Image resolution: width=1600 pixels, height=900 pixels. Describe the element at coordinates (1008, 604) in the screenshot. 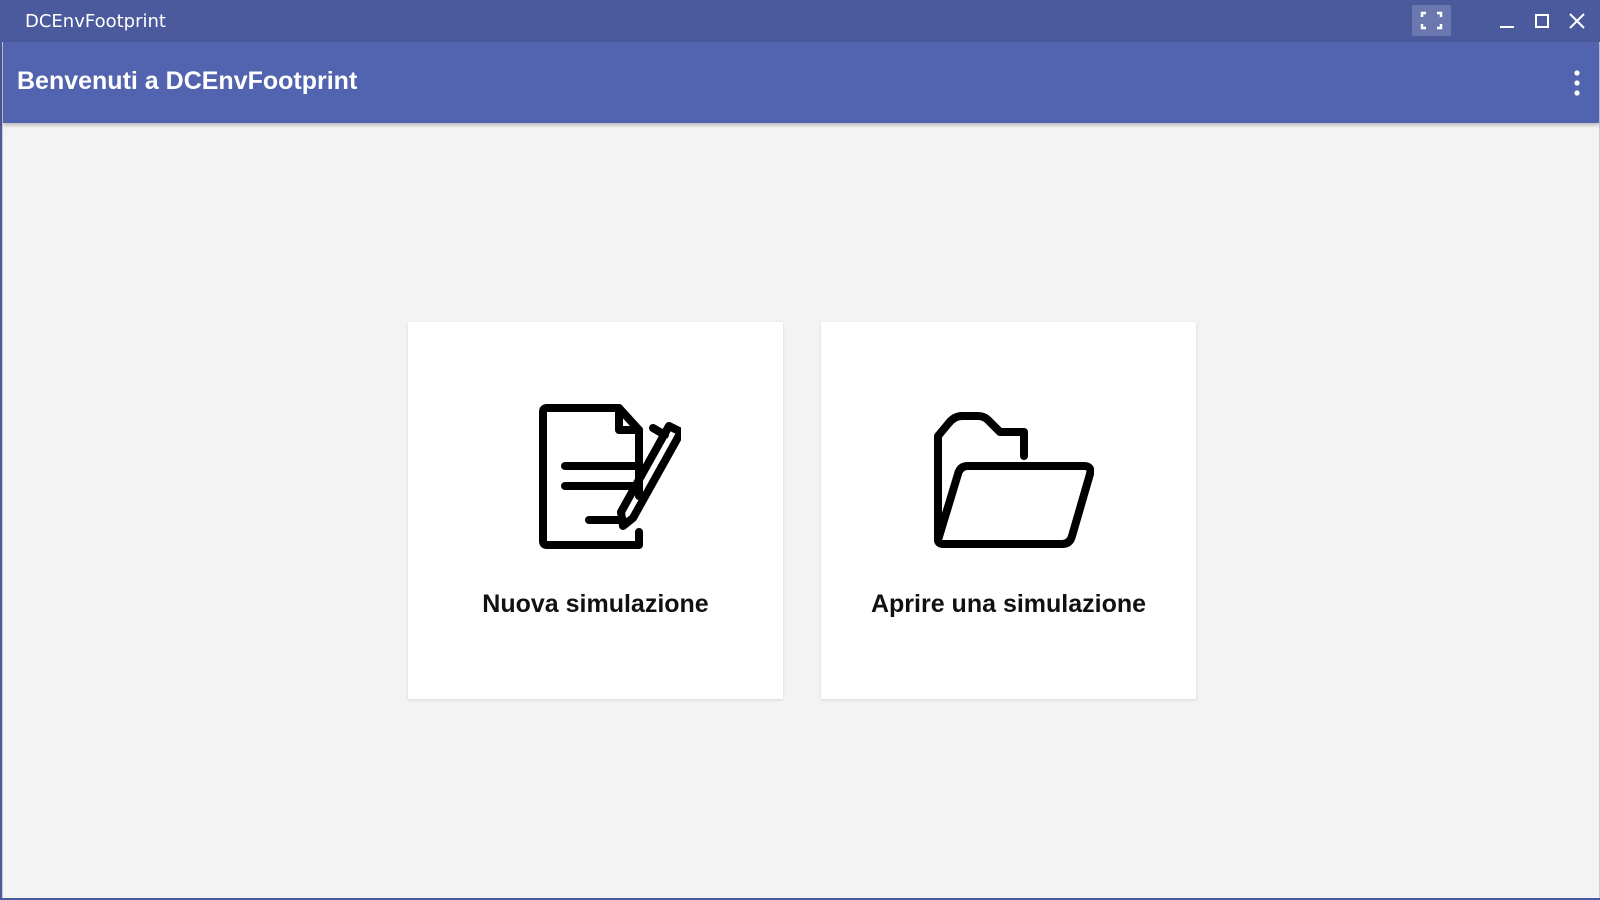

I see `open-simulation-label: Aprire una simulazione` at that location.